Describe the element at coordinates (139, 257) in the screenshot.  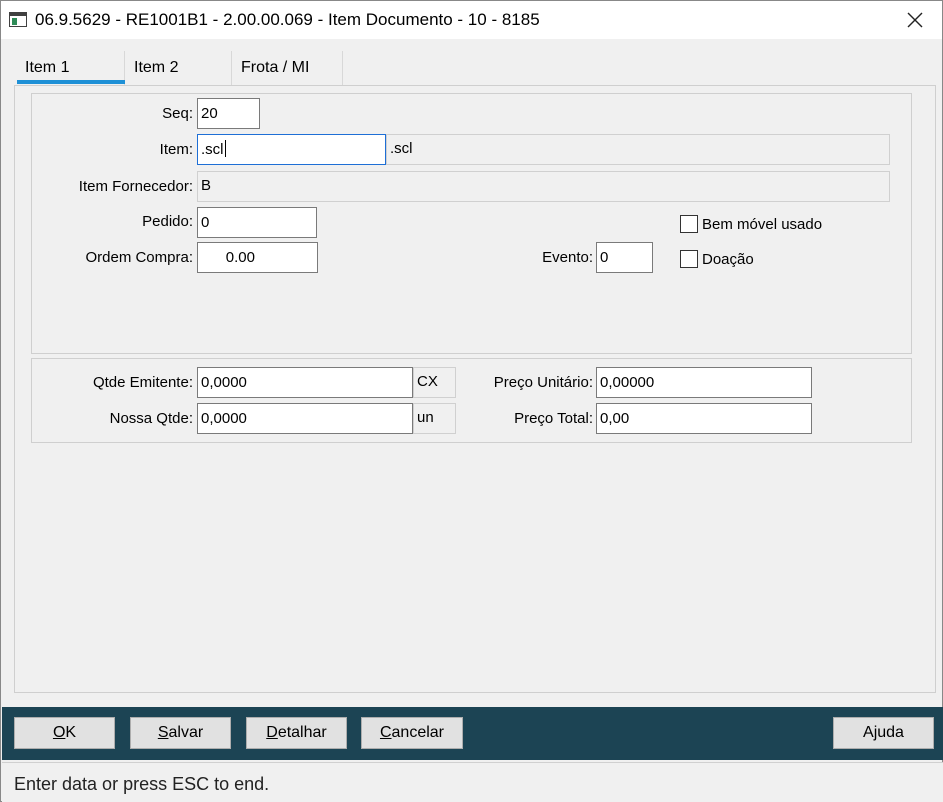
I see `ordem-compra-label: Ordem Compra:` at that location.